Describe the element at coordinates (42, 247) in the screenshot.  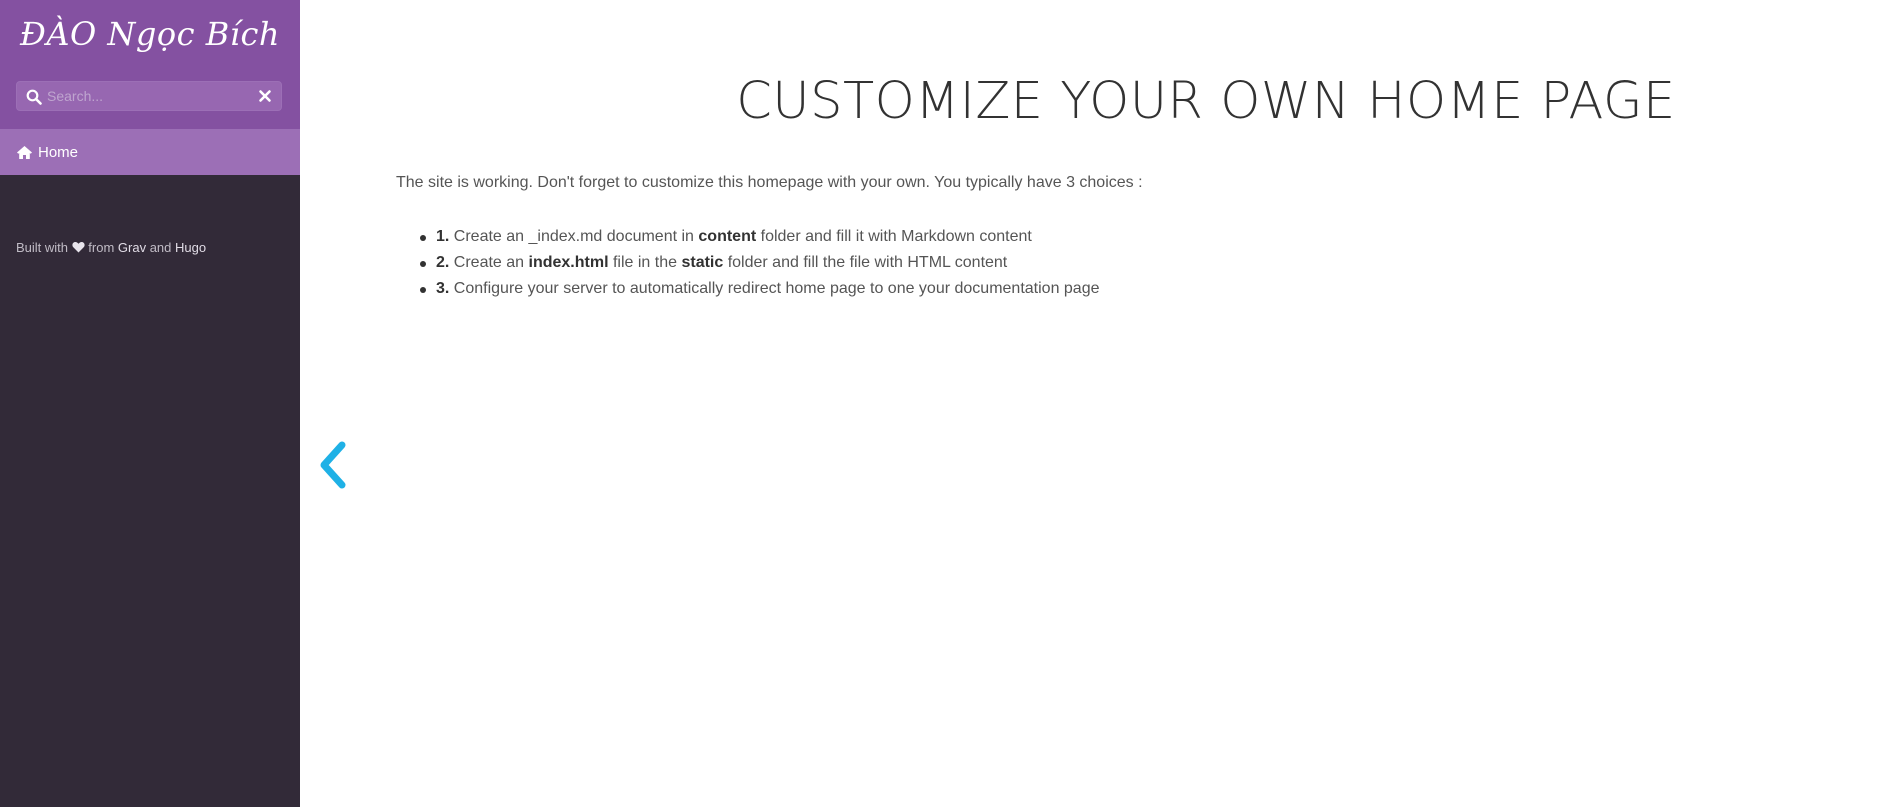
I see `footer-prefix: Built with` at that location.